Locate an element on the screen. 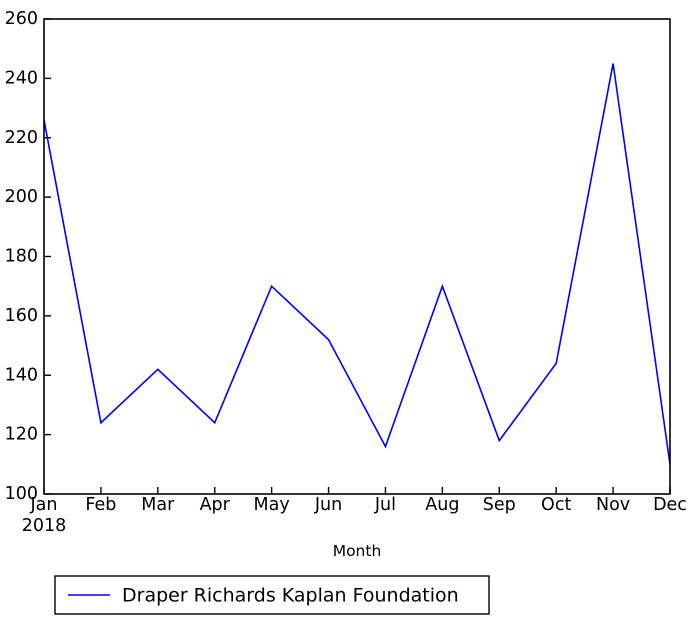  x-tick-label: Oct is located at coordinates (556, 505).